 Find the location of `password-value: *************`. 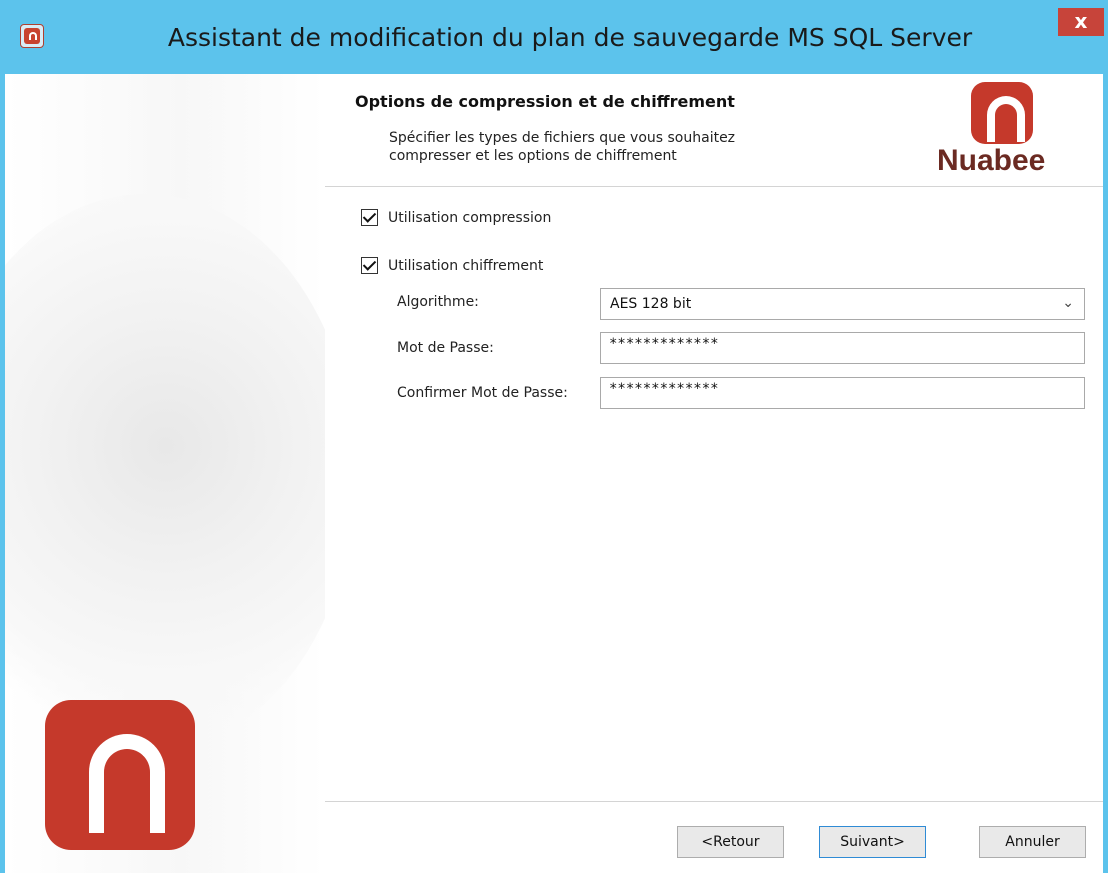

password-value: ************* is located at coordinates (664, 344).